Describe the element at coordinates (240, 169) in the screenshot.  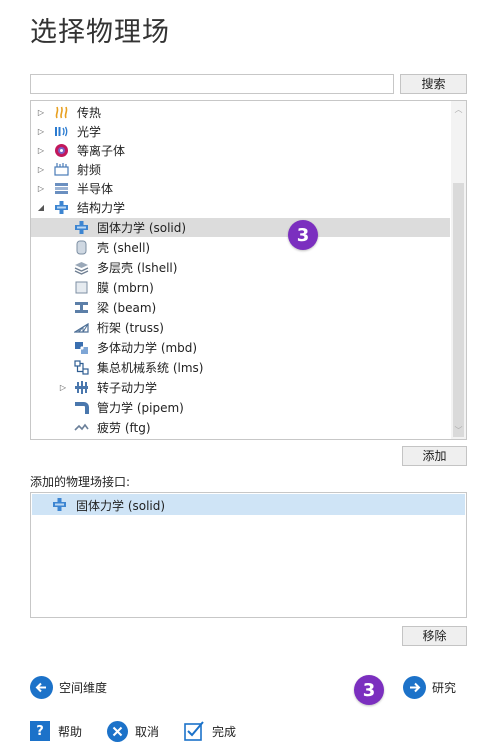
I see `tree-item-radio-frequency: ▷ 射频` at that location.